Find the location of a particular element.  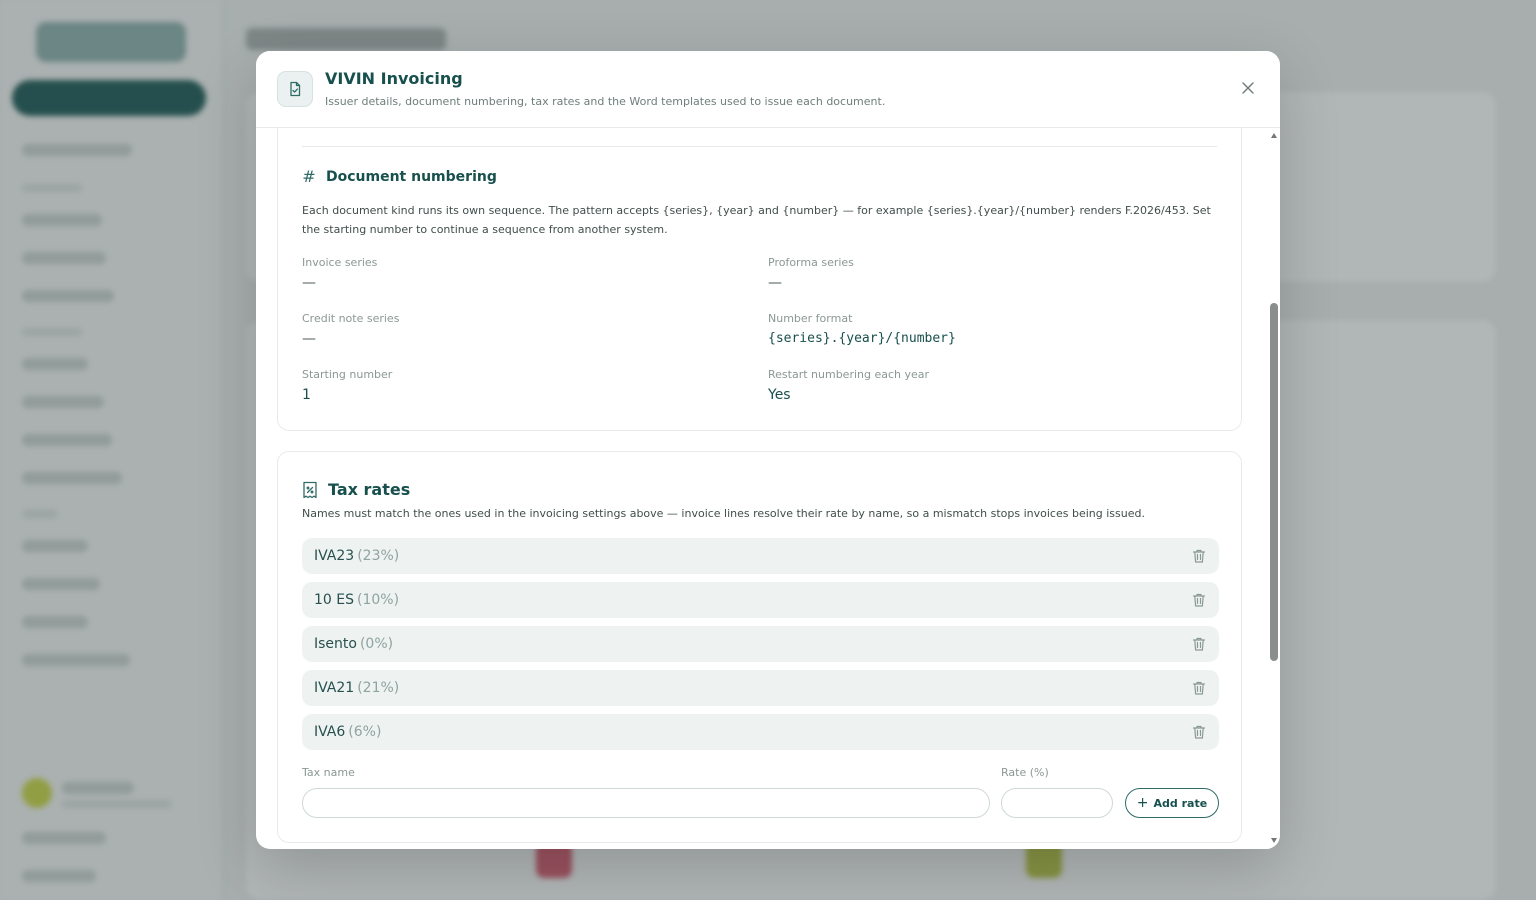

document-numbering-heading: # Document numbering is located at coordinates (399, 176).